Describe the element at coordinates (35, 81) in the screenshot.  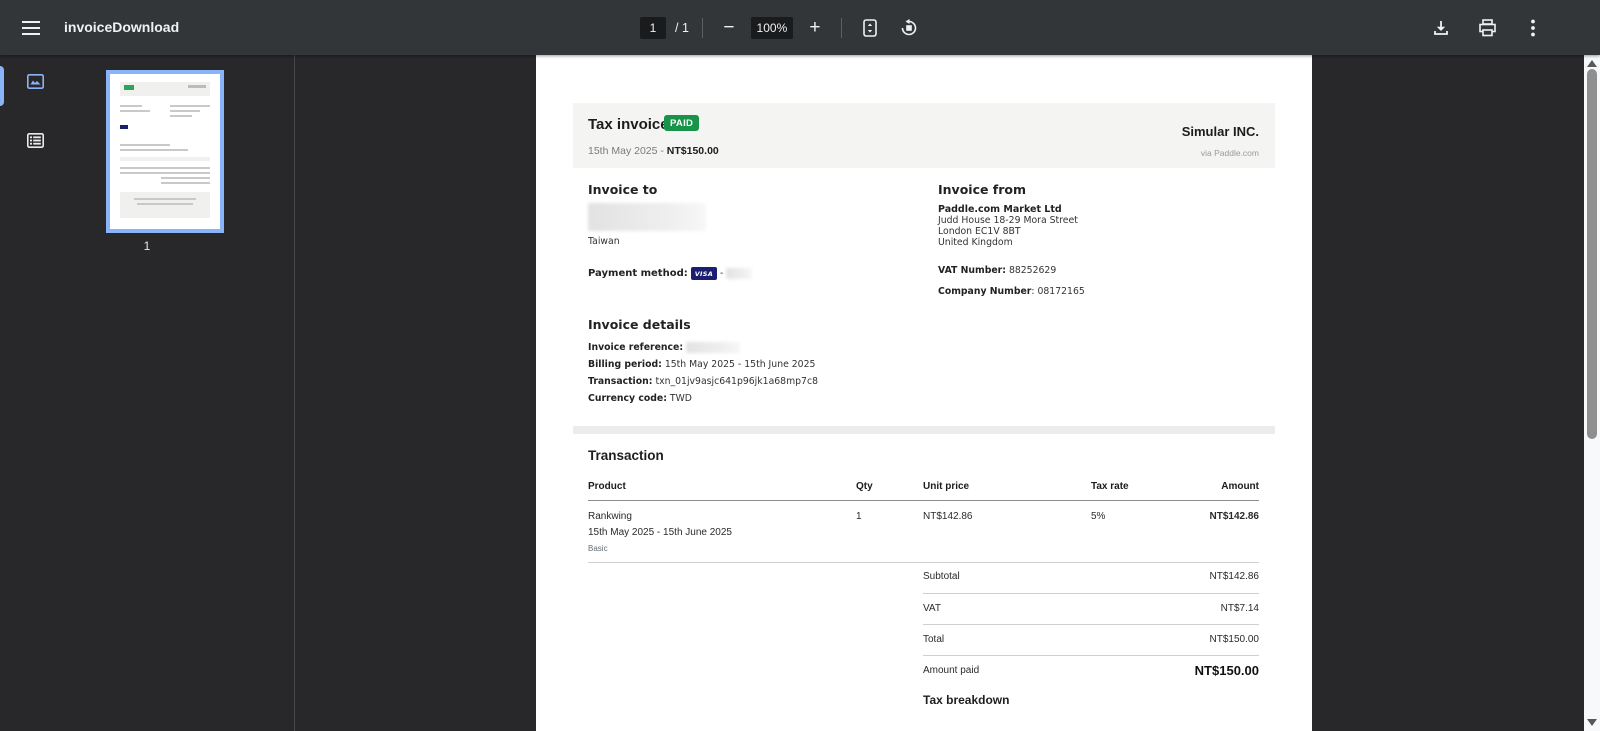
I see `thumbnails-view-icon` at that location.